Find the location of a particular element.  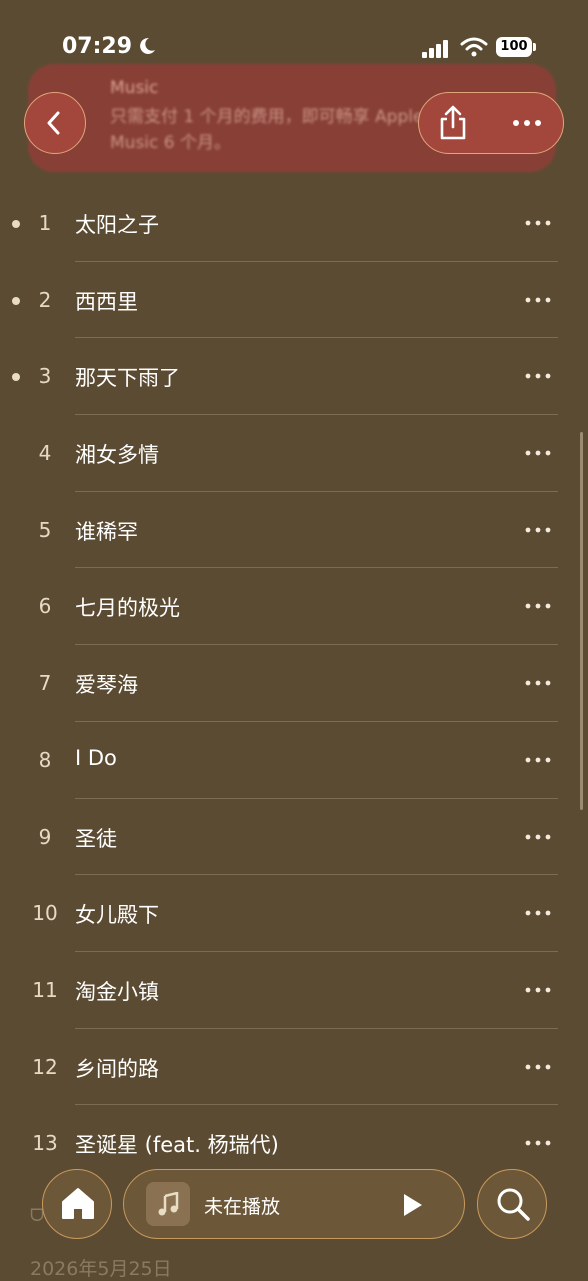

track-title: 爱琴海 is located at coordinates (106, 685).